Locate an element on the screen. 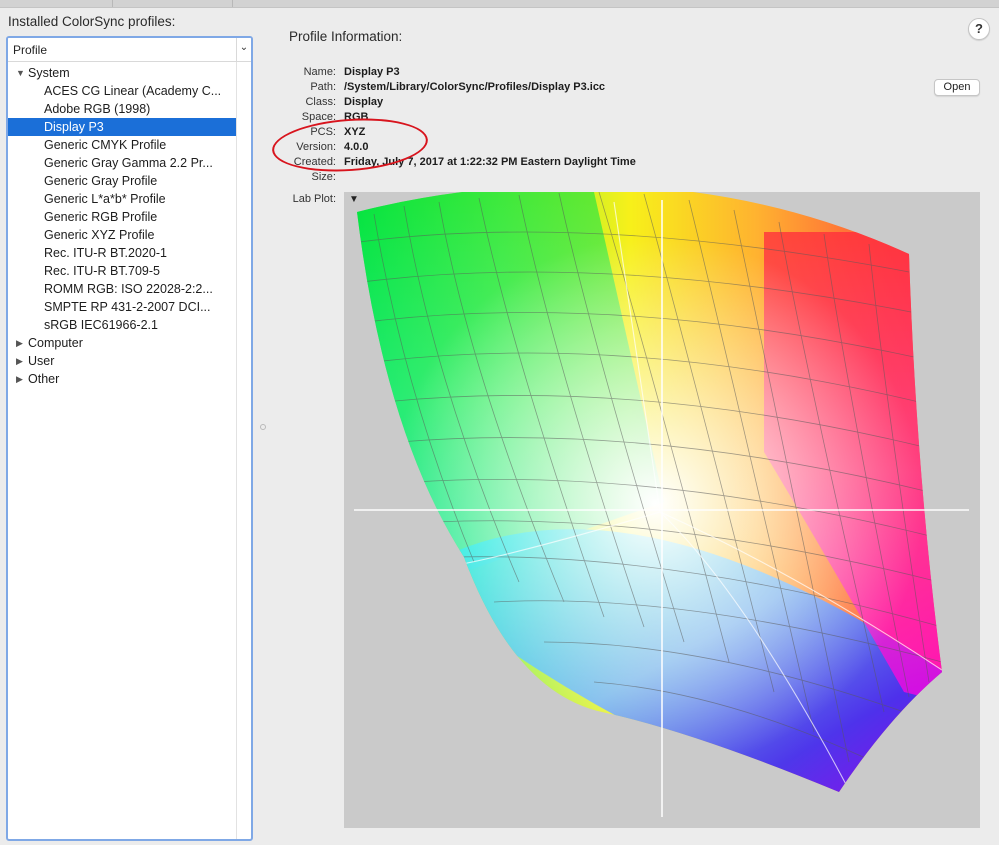  profile-list-item: Generic L*a*b* Profile is located at coordinates (122, 199).